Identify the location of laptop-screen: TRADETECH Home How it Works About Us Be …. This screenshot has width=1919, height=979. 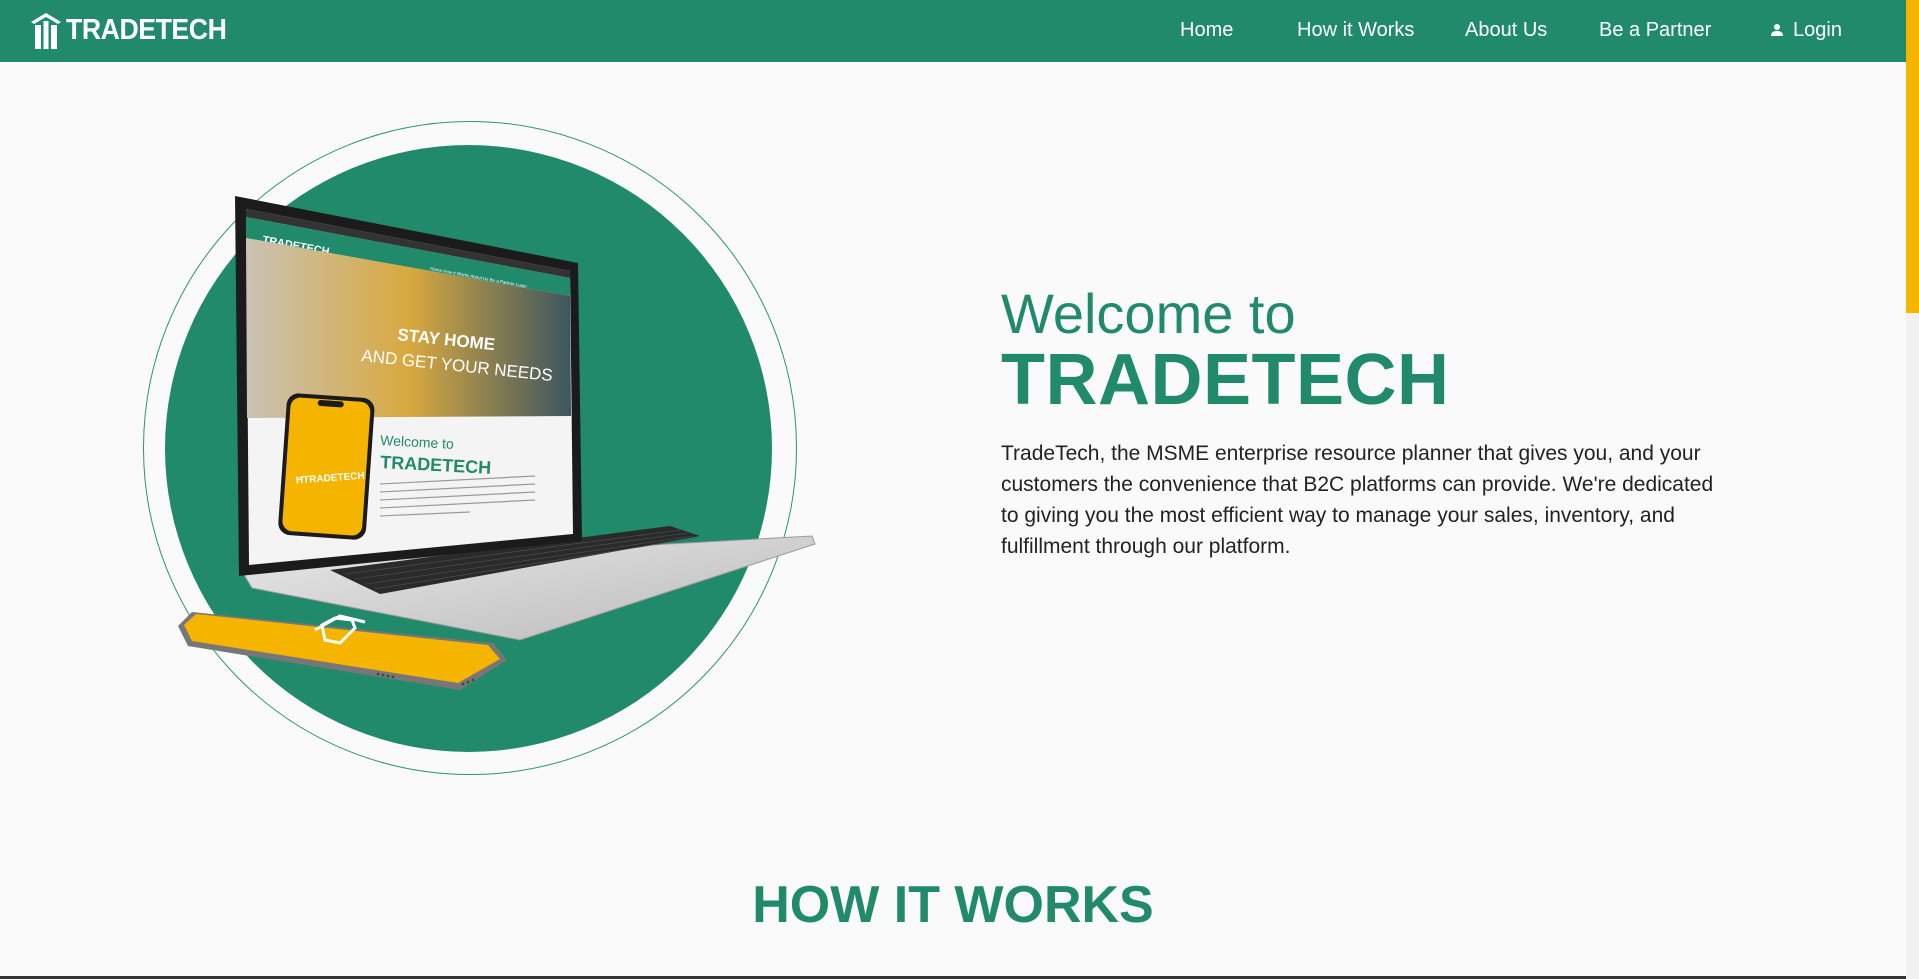
(409, 387).